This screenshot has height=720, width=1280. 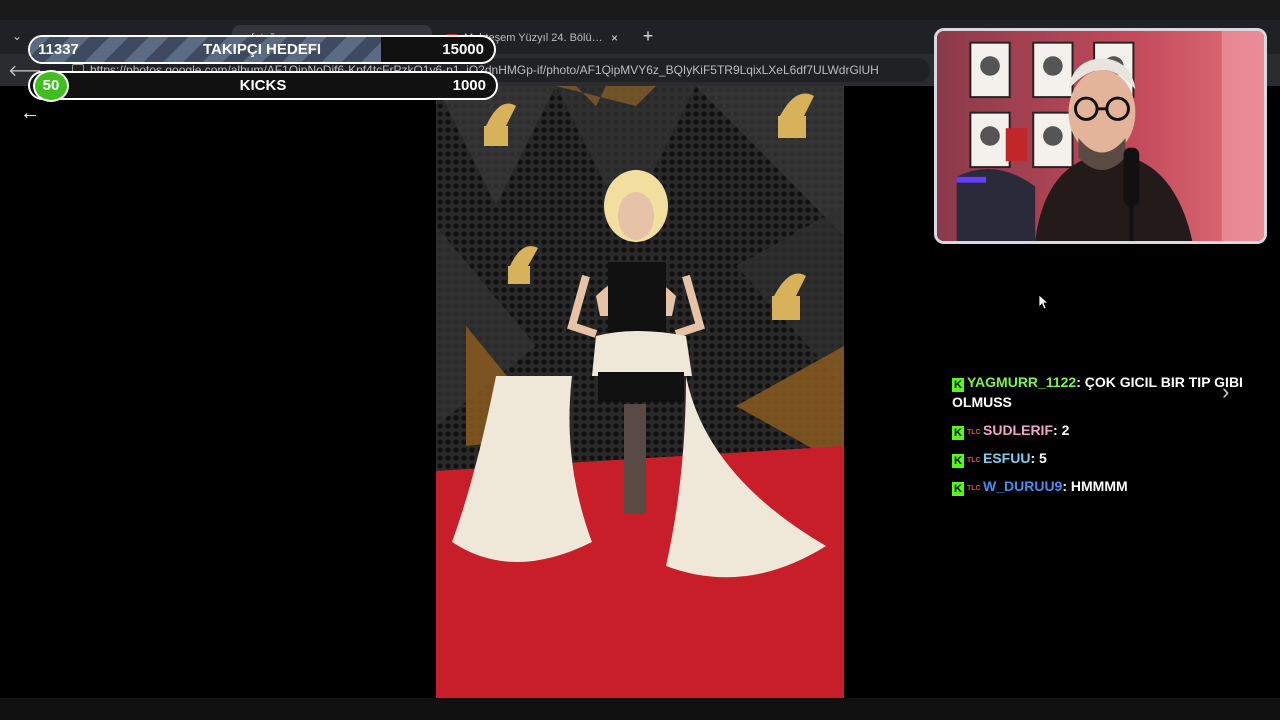 I want to click on chat-username: W_DURUU9, so click(x=1022, y=486).